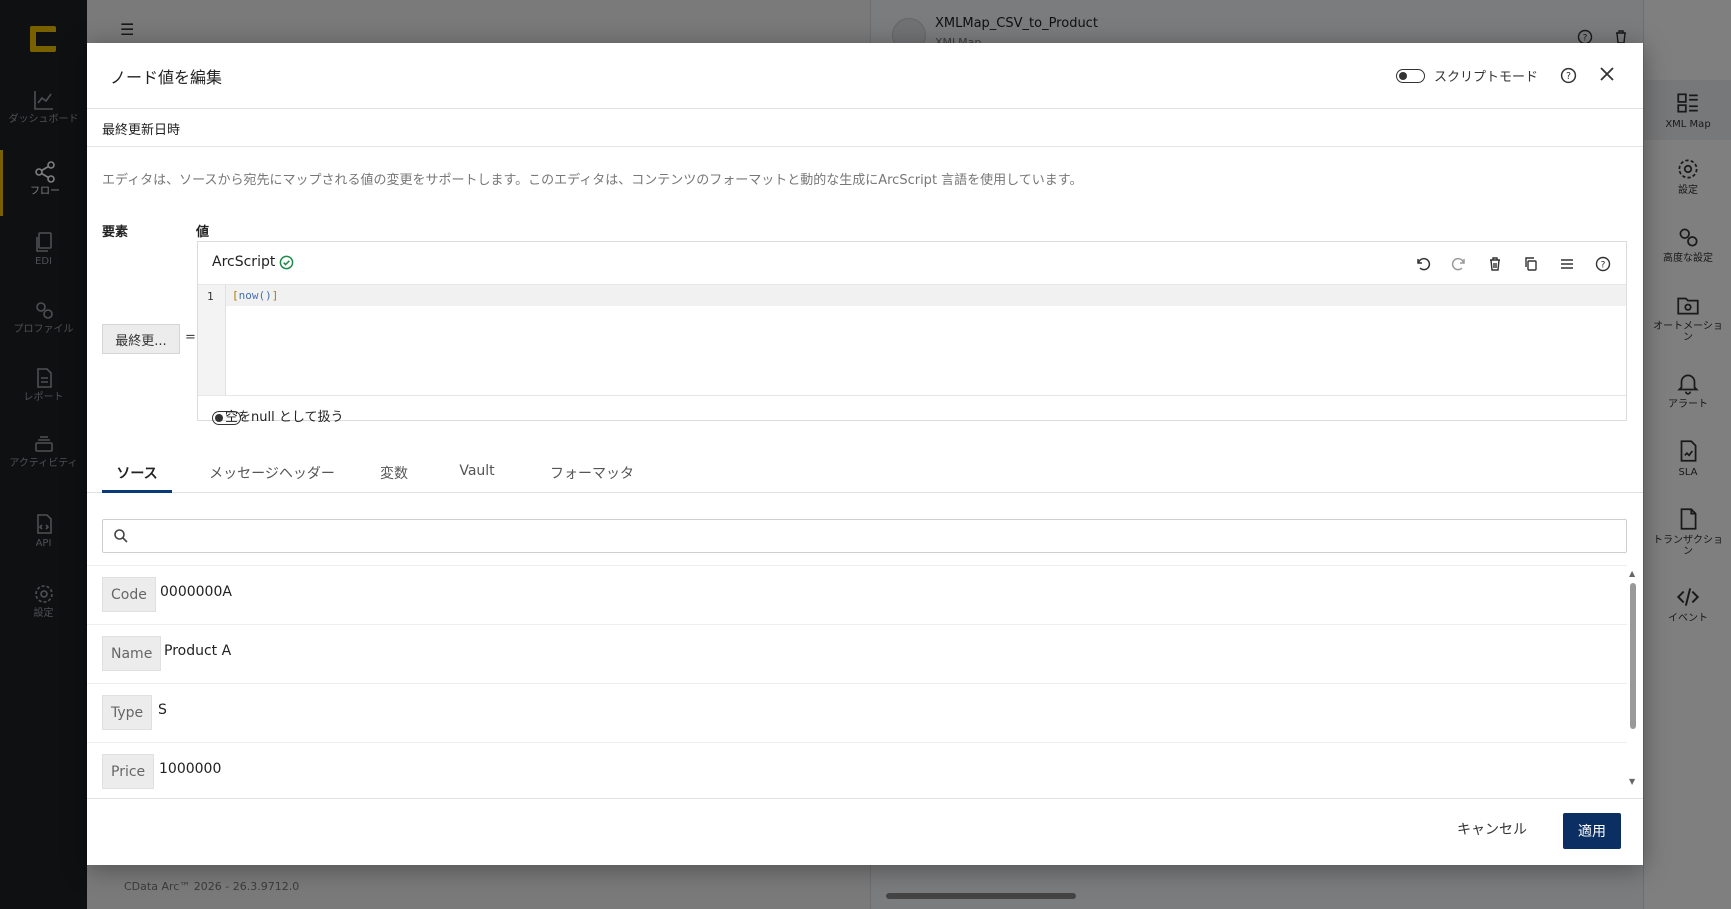 The height and width of the screenshot is (909, 1731). What do you see at coordinates (1607, 76) in the screenshot?
I see `close-icon` at bounding box center [1607, 76].